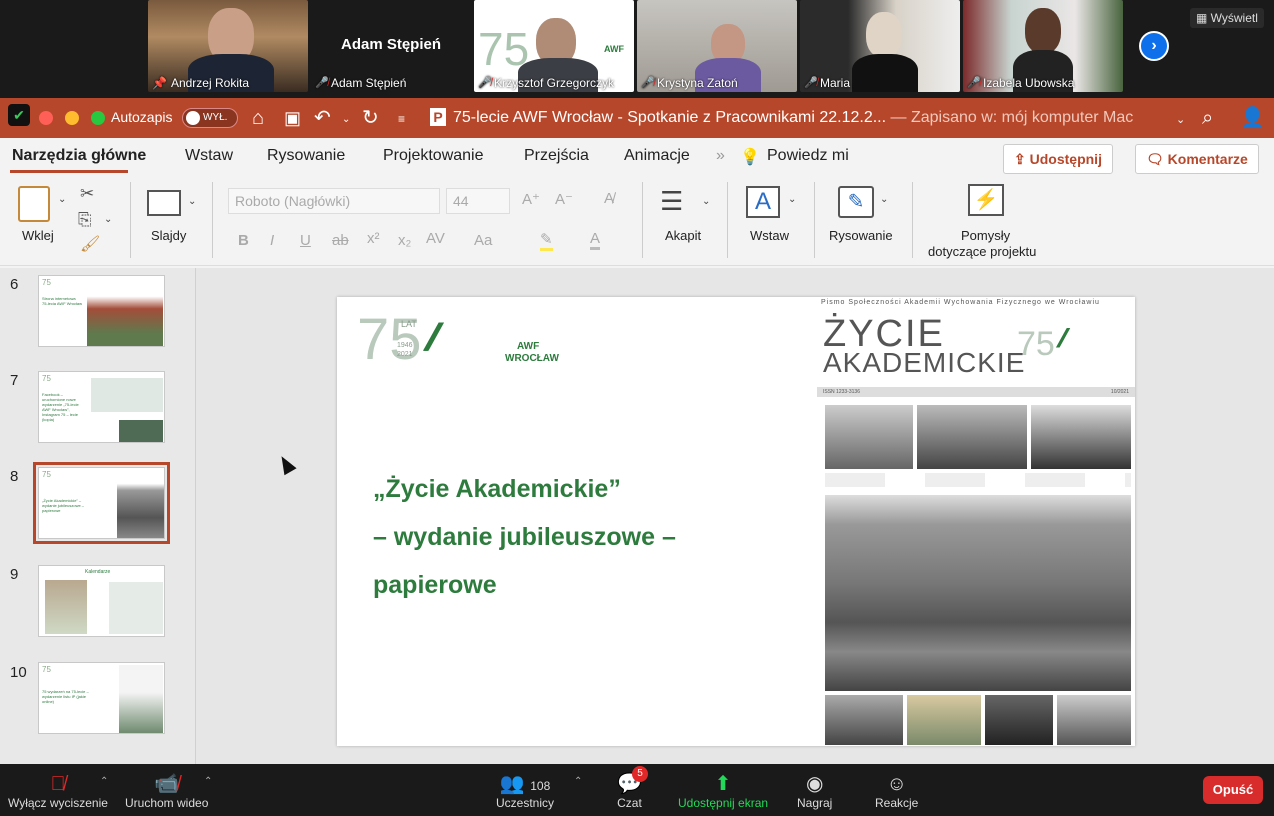 This screenshot has height=816, width=1274. I want to click on superscript-icon: x², so click(373, 238).